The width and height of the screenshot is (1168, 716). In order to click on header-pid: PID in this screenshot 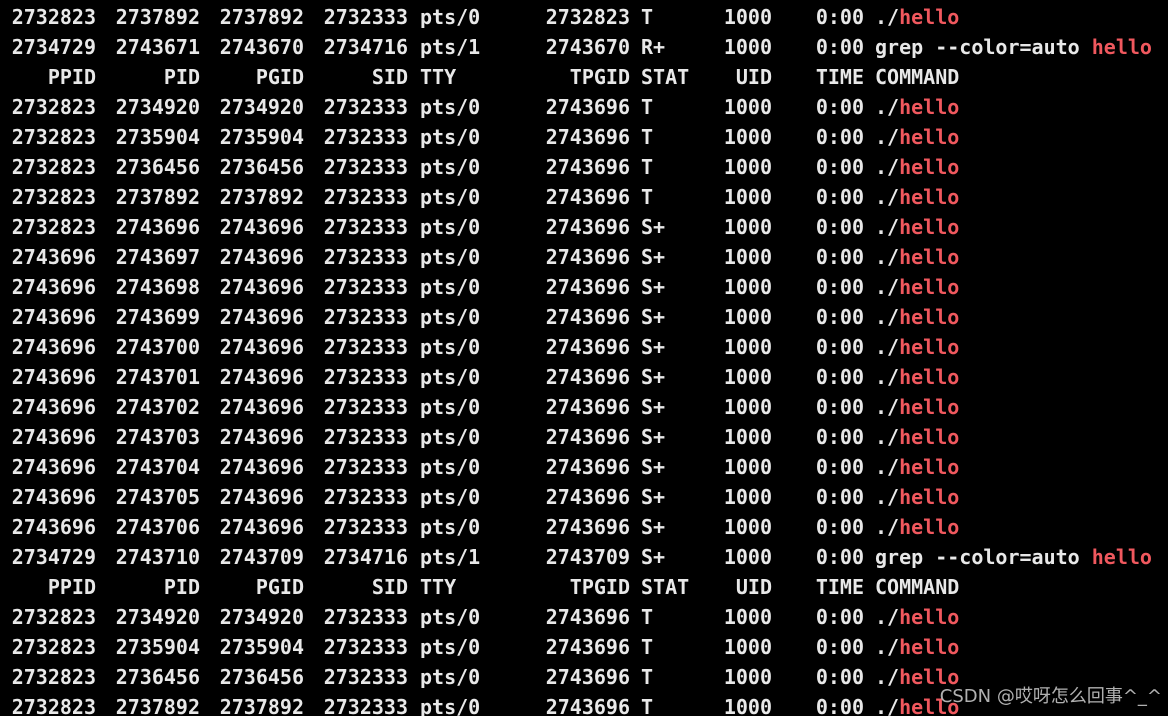, I will do `click(181, 77)`.